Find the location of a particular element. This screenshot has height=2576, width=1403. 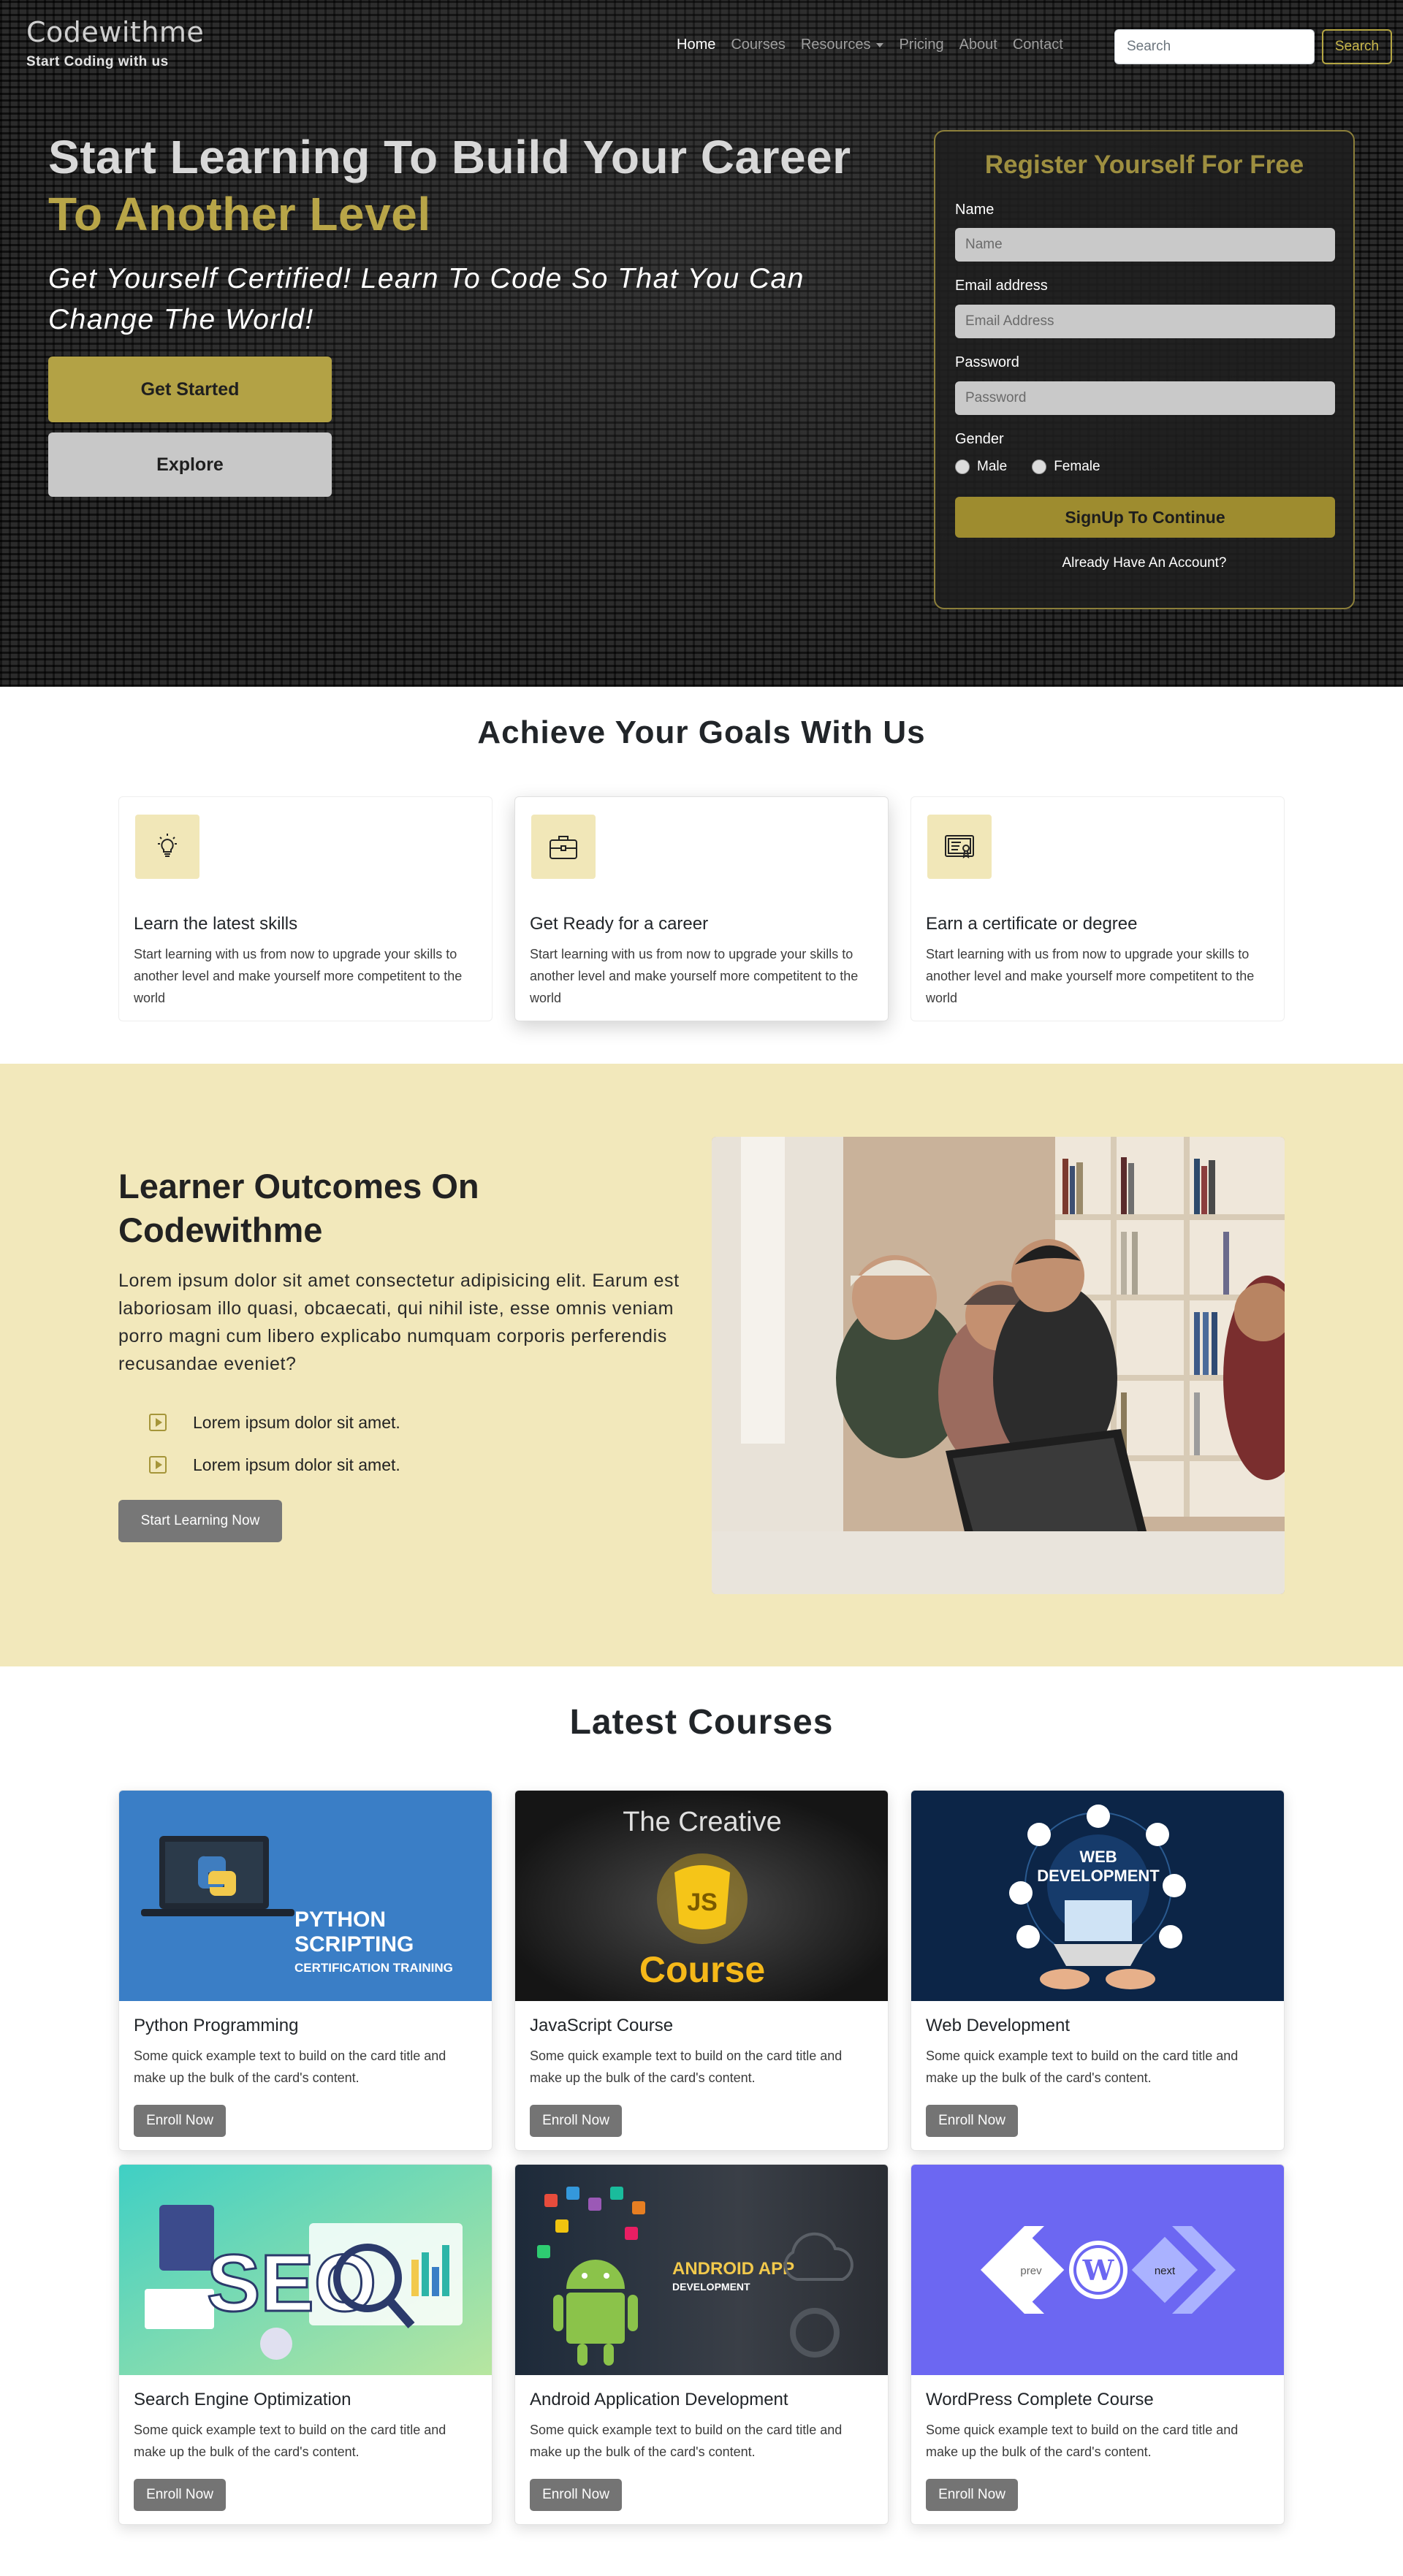

briefcase-icon is located at coordinates (563, 847).